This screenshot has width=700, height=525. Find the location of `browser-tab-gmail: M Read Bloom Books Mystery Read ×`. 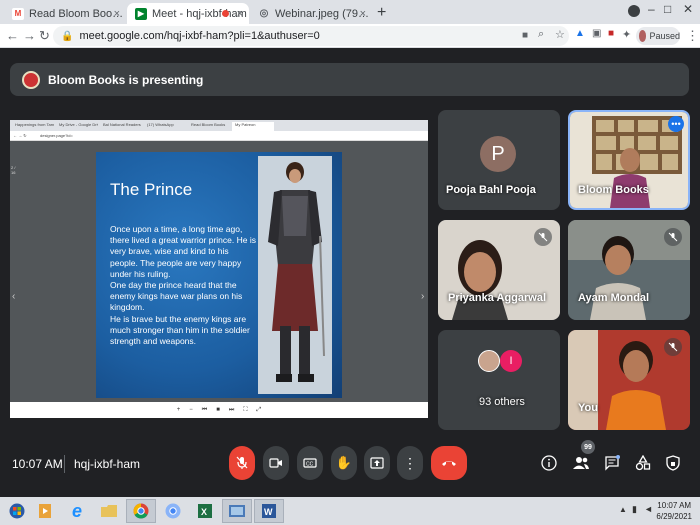

browser-tab-gmail: M Read Bloom Books Mystery Read × is located at coordinates (65, 13).